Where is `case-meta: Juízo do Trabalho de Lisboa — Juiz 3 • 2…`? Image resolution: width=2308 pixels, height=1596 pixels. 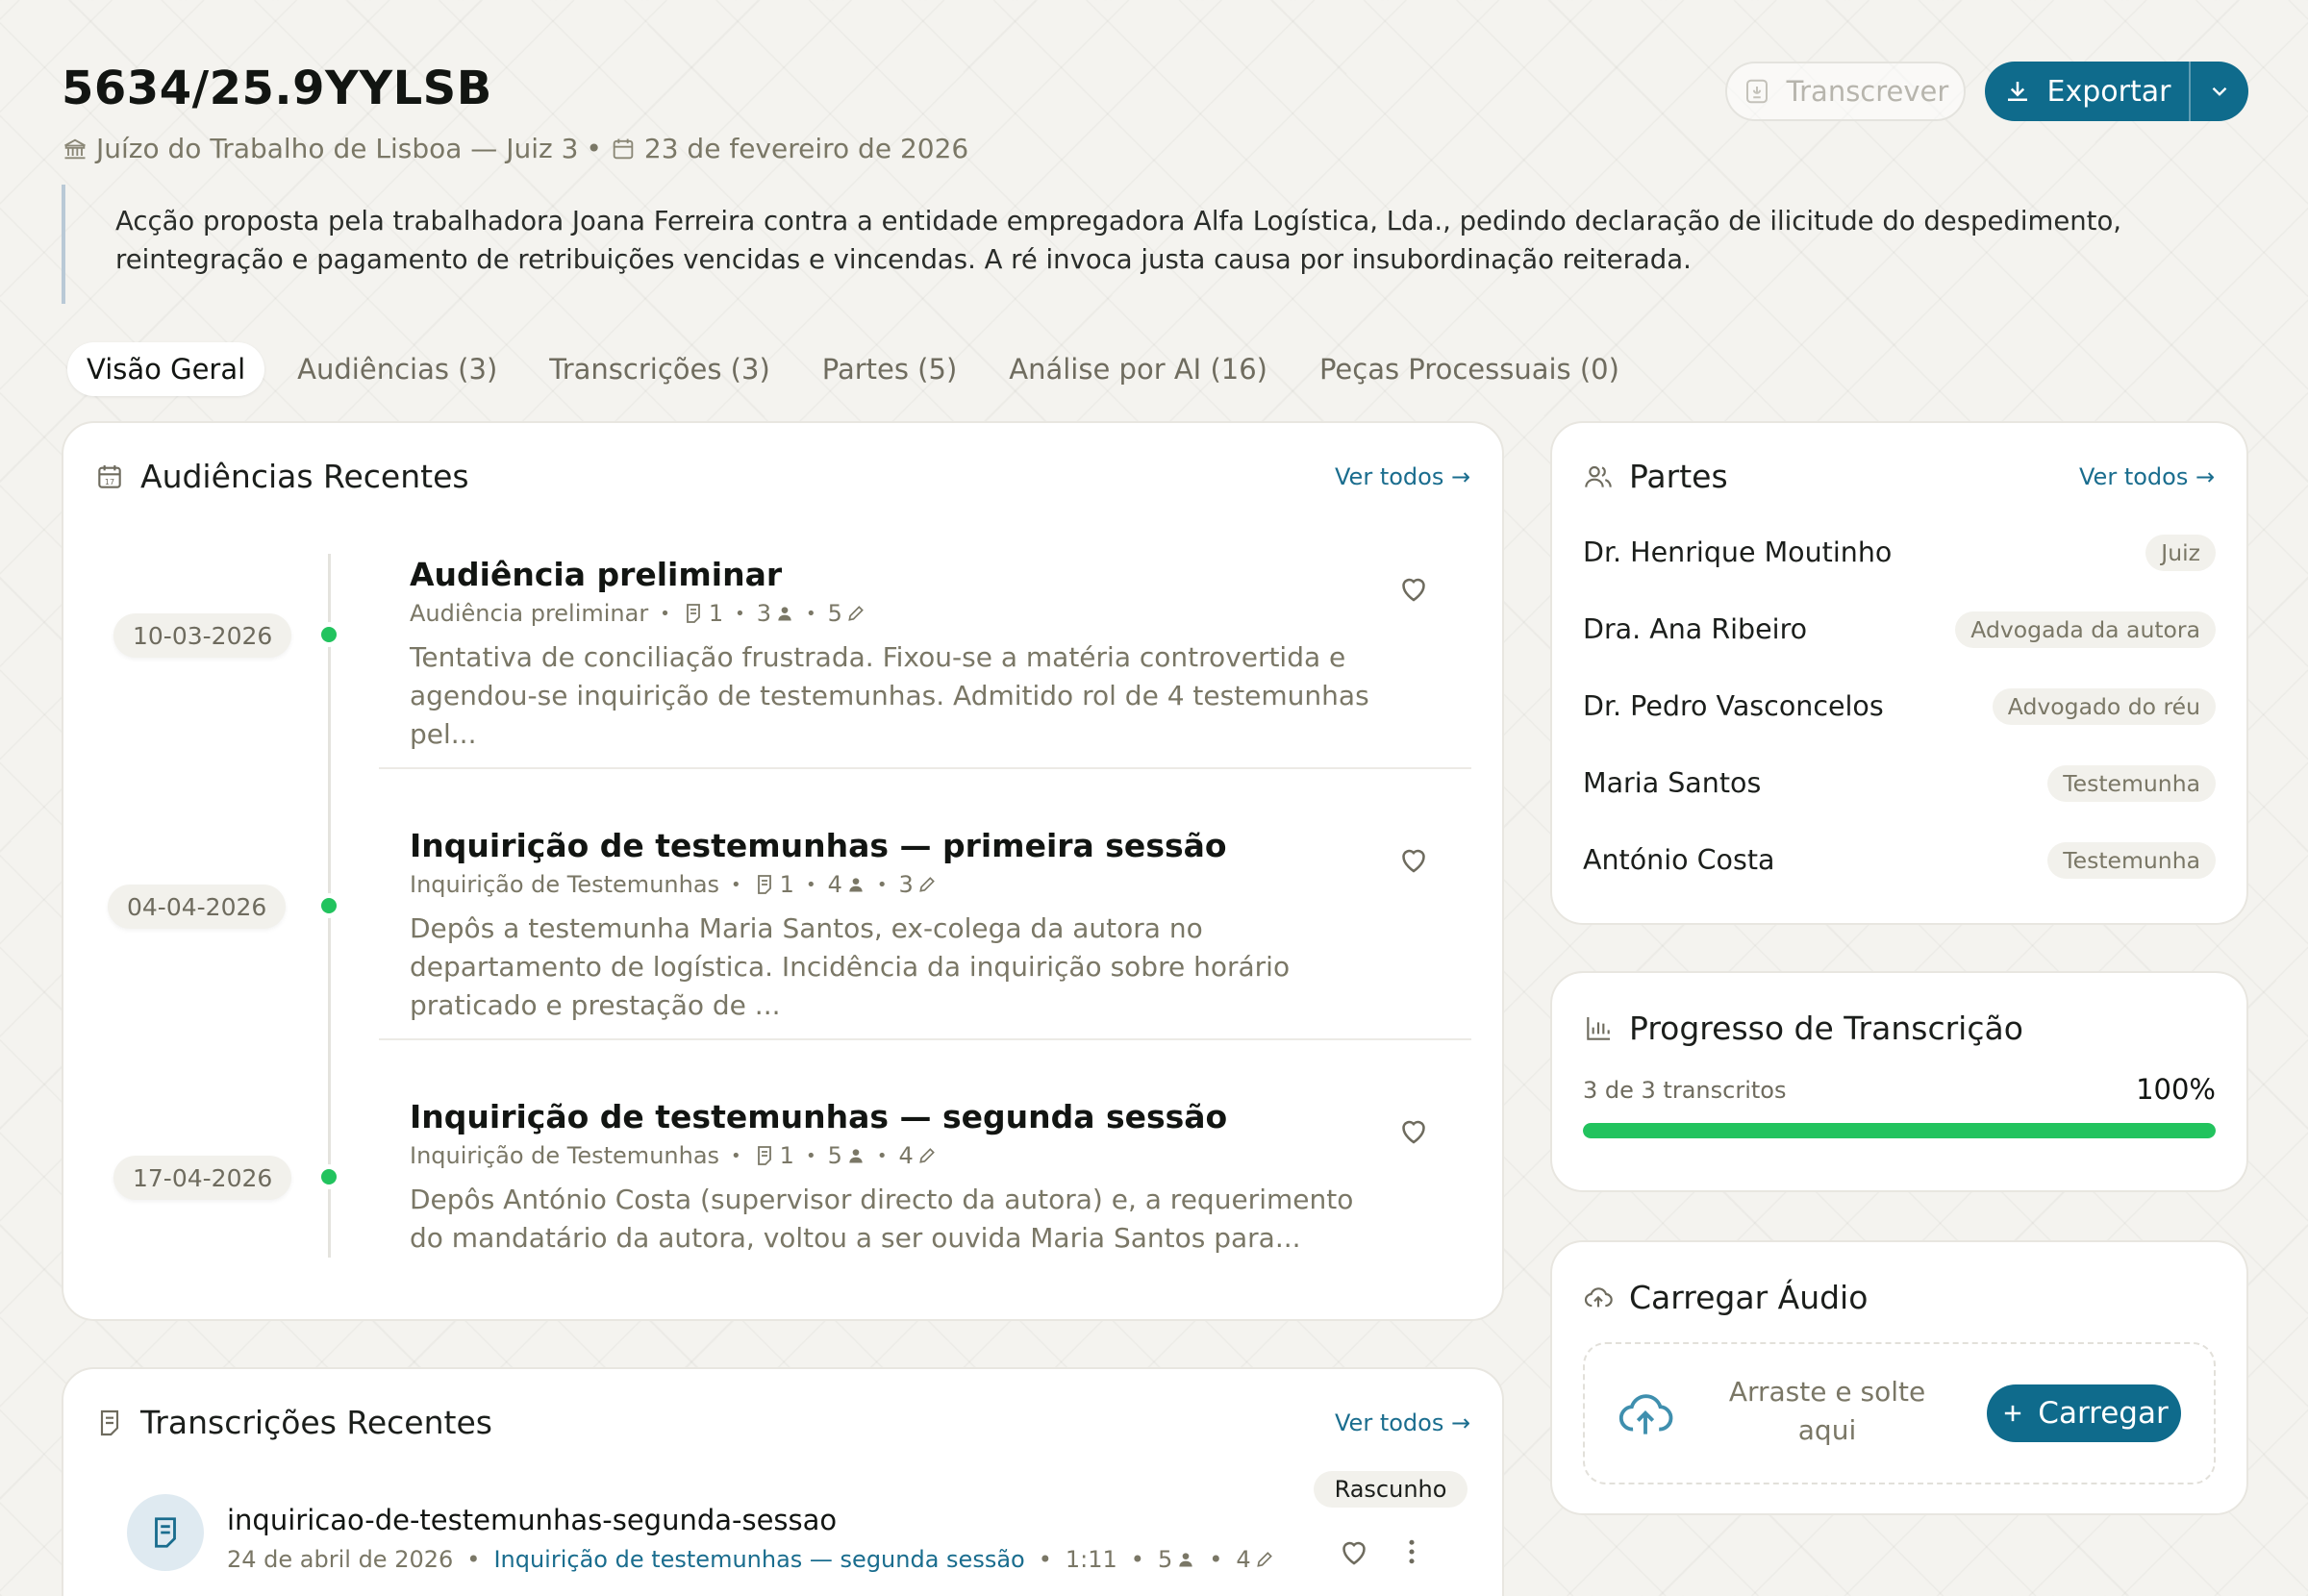
case-meta: Juízo do Trabalho de Lisboa — Juiz 3 • 2… is located at coordinates (515, 148).